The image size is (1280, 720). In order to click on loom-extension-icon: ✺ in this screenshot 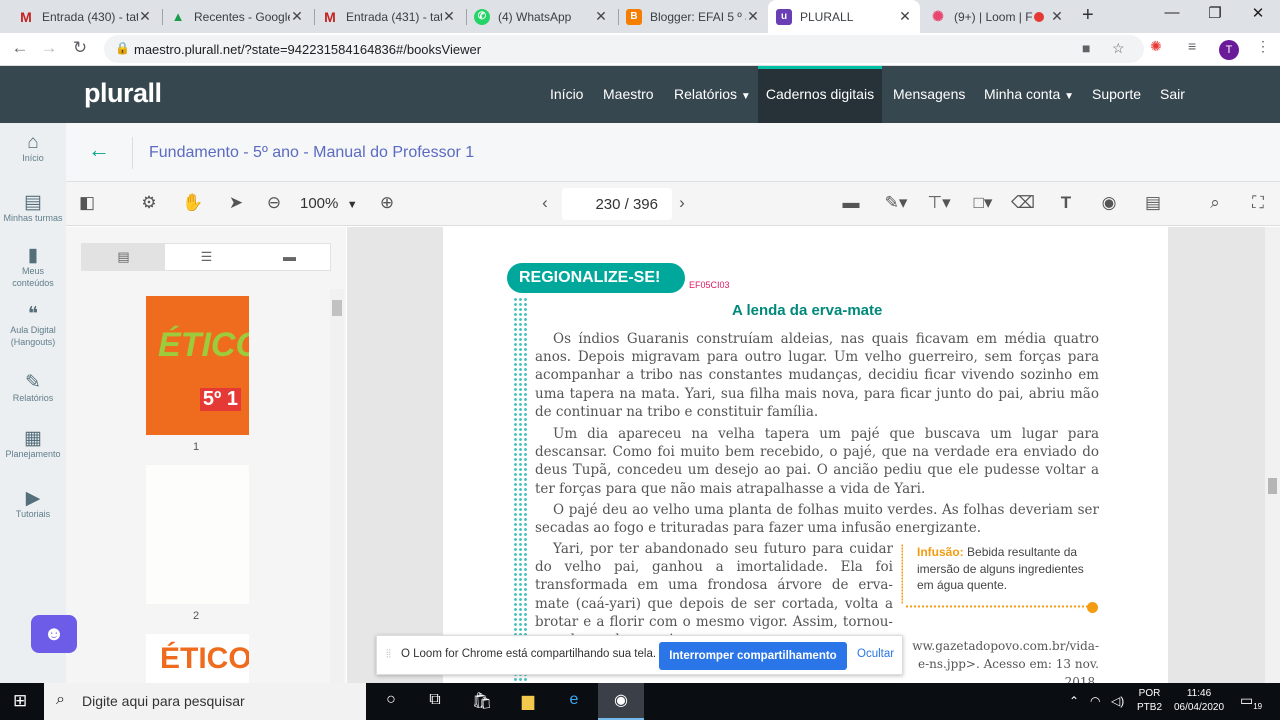, I will do `click(1156, 46)`.